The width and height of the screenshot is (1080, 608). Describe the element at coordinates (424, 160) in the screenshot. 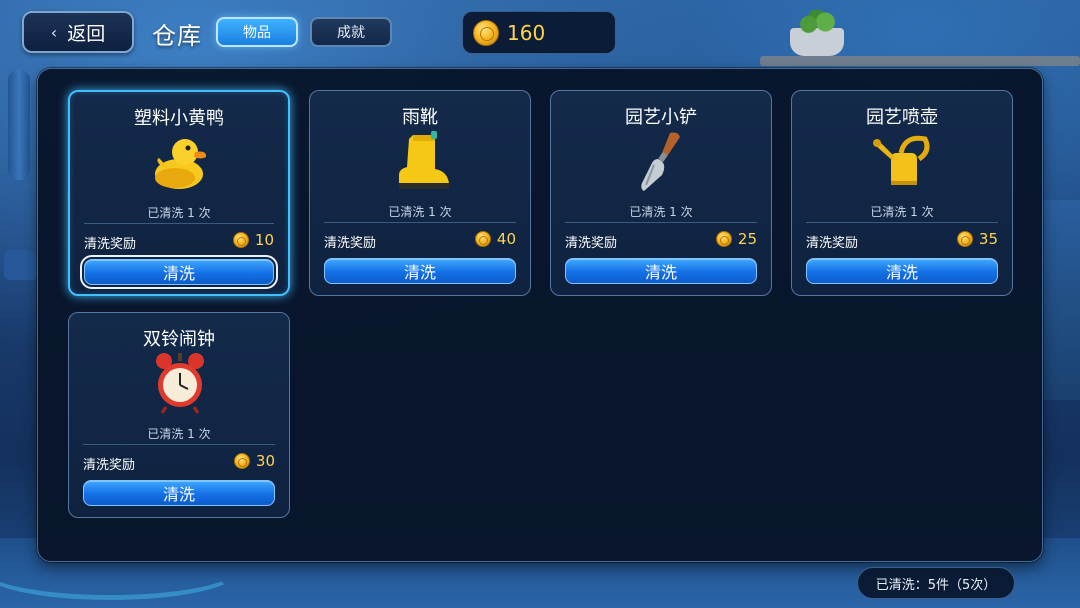

I see `rain-boot-icon` at that location.